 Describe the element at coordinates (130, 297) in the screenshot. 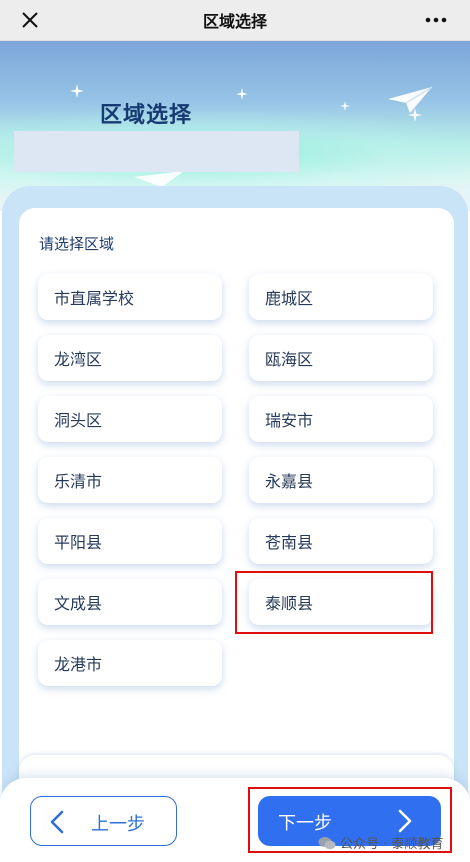

I see `region-option: 市直属学校` at that location.